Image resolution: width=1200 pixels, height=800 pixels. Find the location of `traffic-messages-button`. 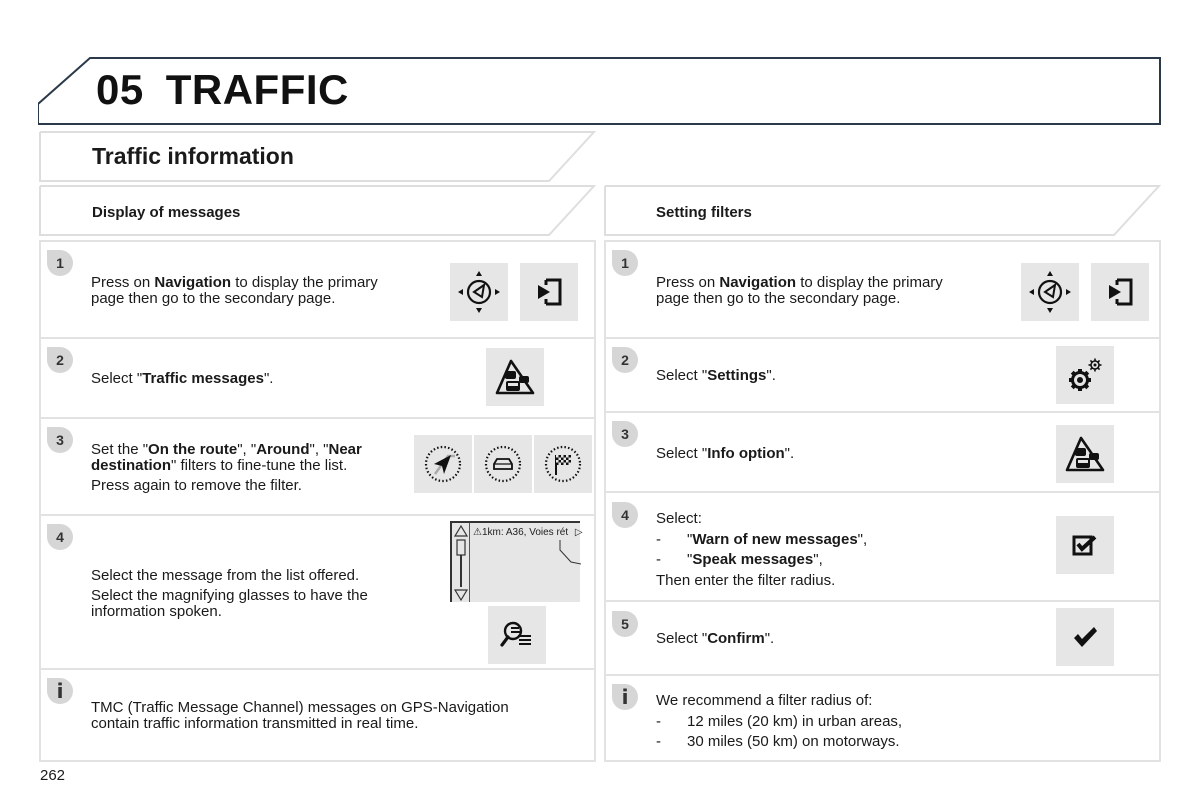

traffic-messages-button is located at coordinates (515, 377).